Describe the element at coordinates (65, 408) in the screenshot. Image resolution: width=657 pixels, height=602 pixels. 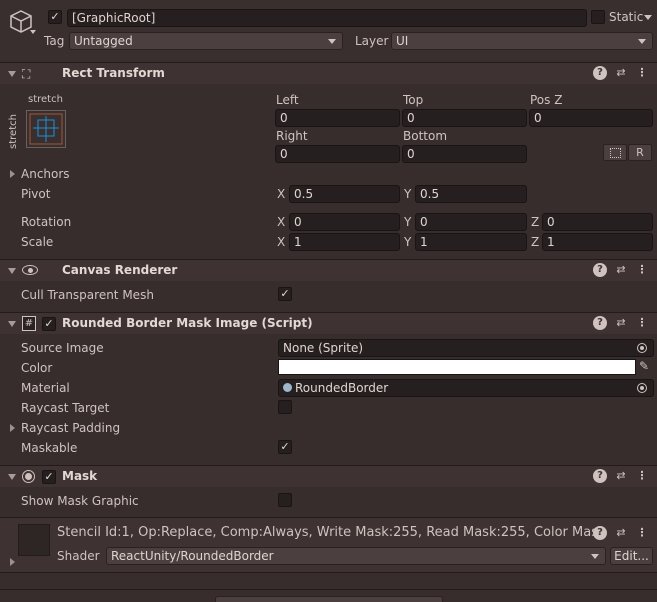
I see `raycast-target-label: Raycast Target` at that location.